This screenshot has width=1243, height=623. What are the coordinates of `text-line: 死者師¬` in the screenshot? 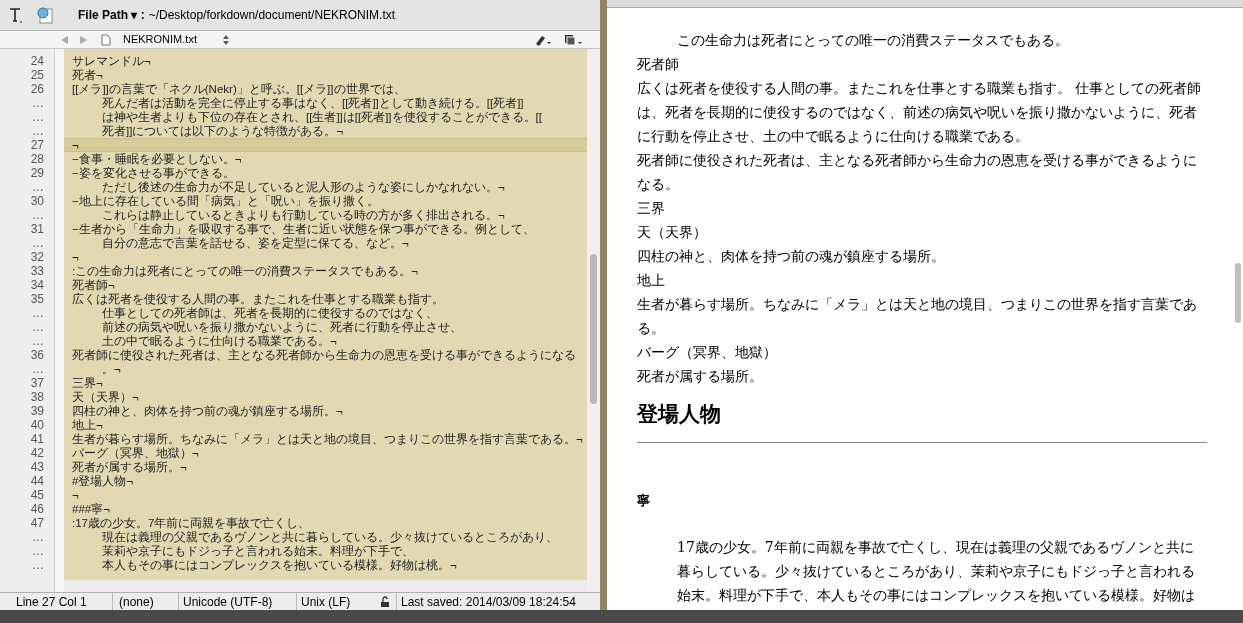 It's located at (94, 285).